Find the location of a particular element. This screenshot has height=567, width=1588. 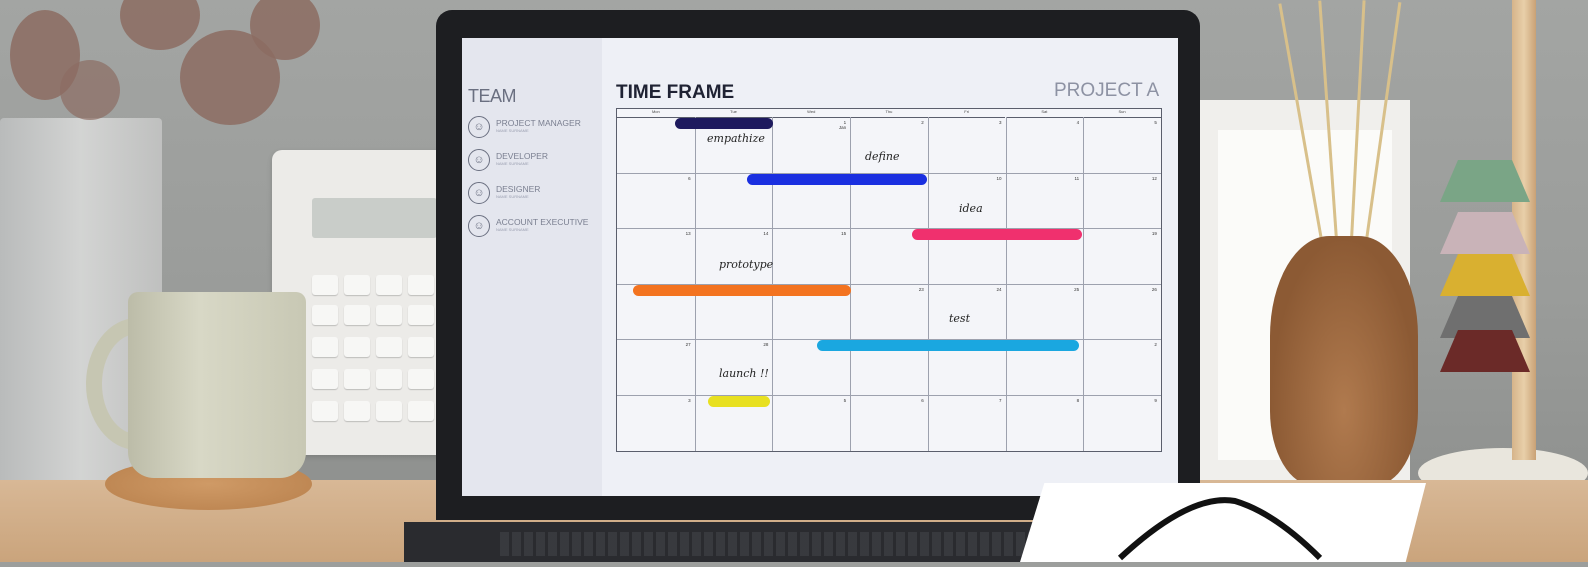

day-number: 27 is located at coordinates (688, 345).